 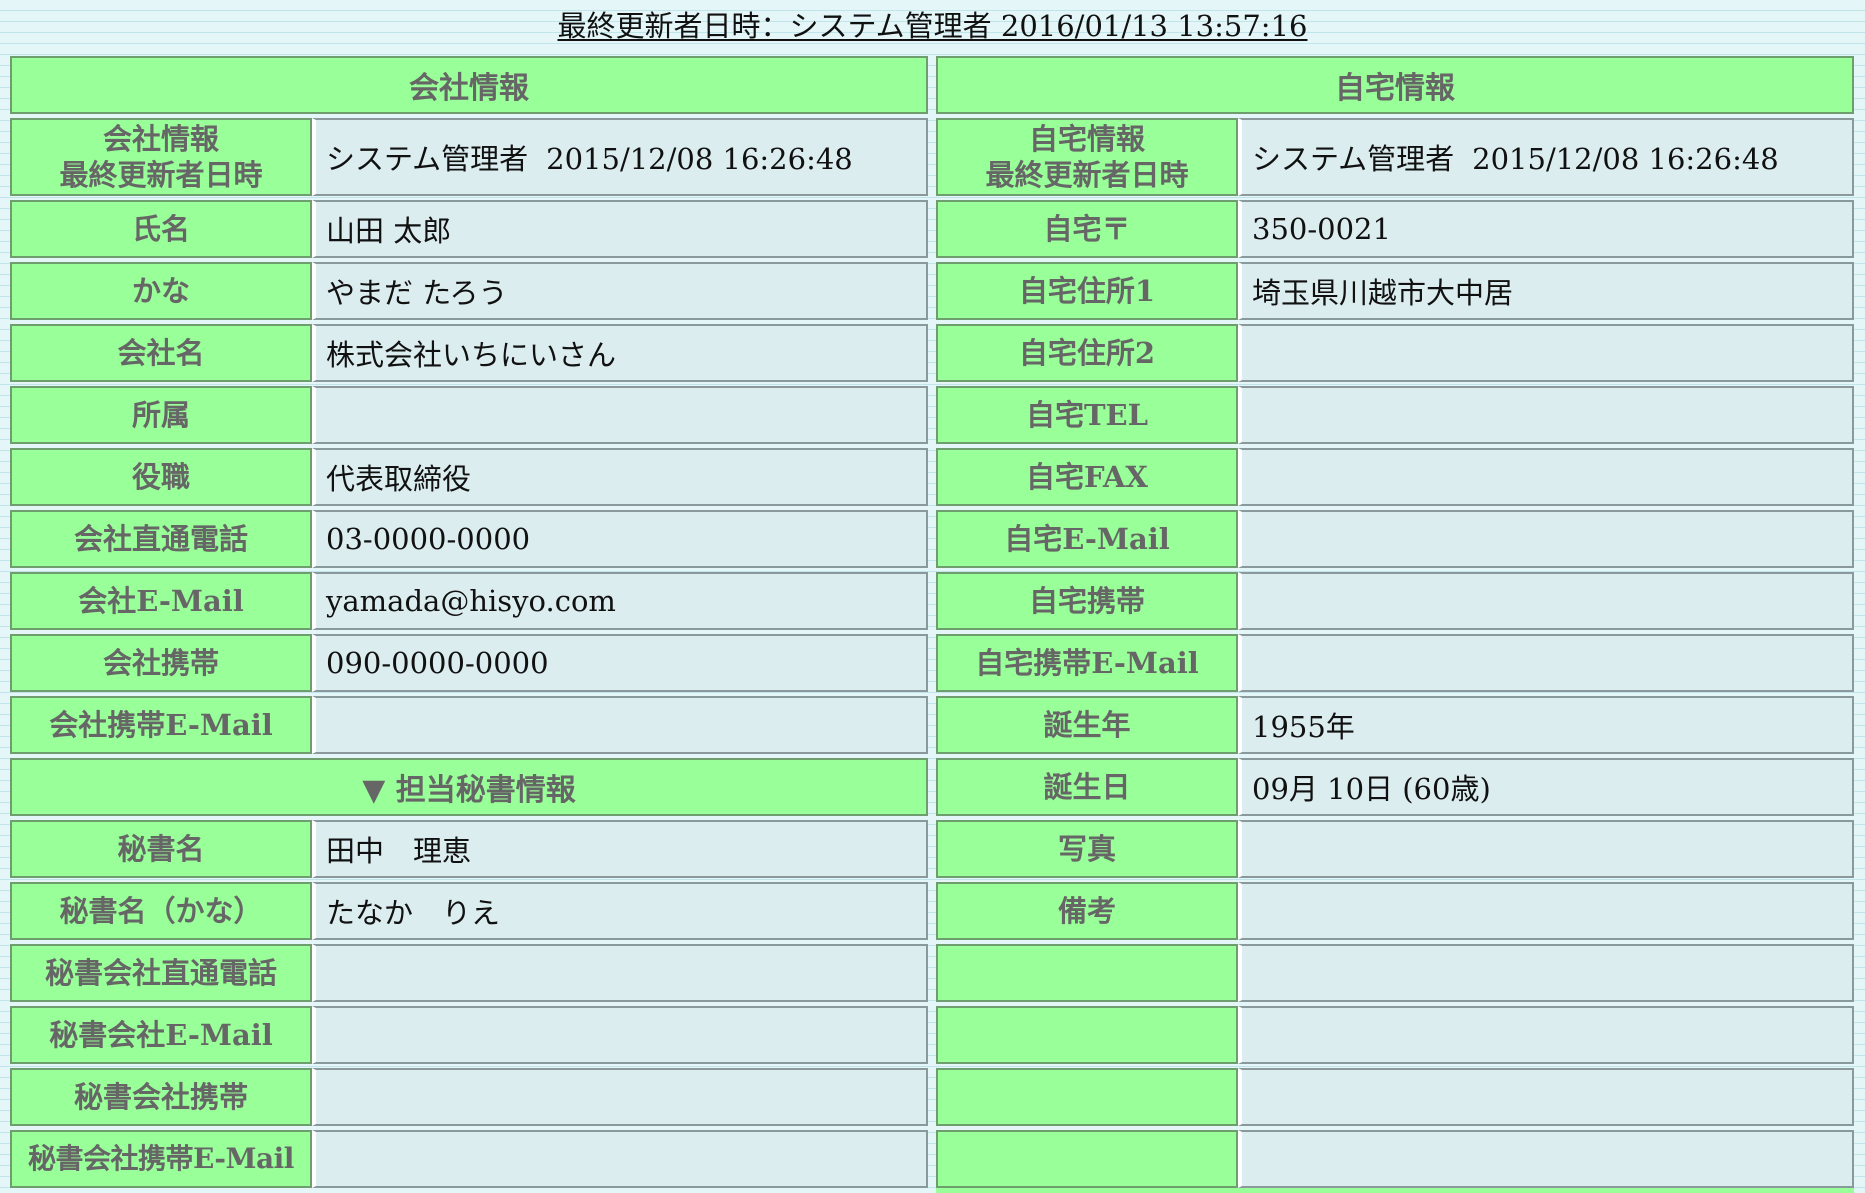 I want to click on table-row: 秘書会社E-Mail, so click(x=469, y=1035).